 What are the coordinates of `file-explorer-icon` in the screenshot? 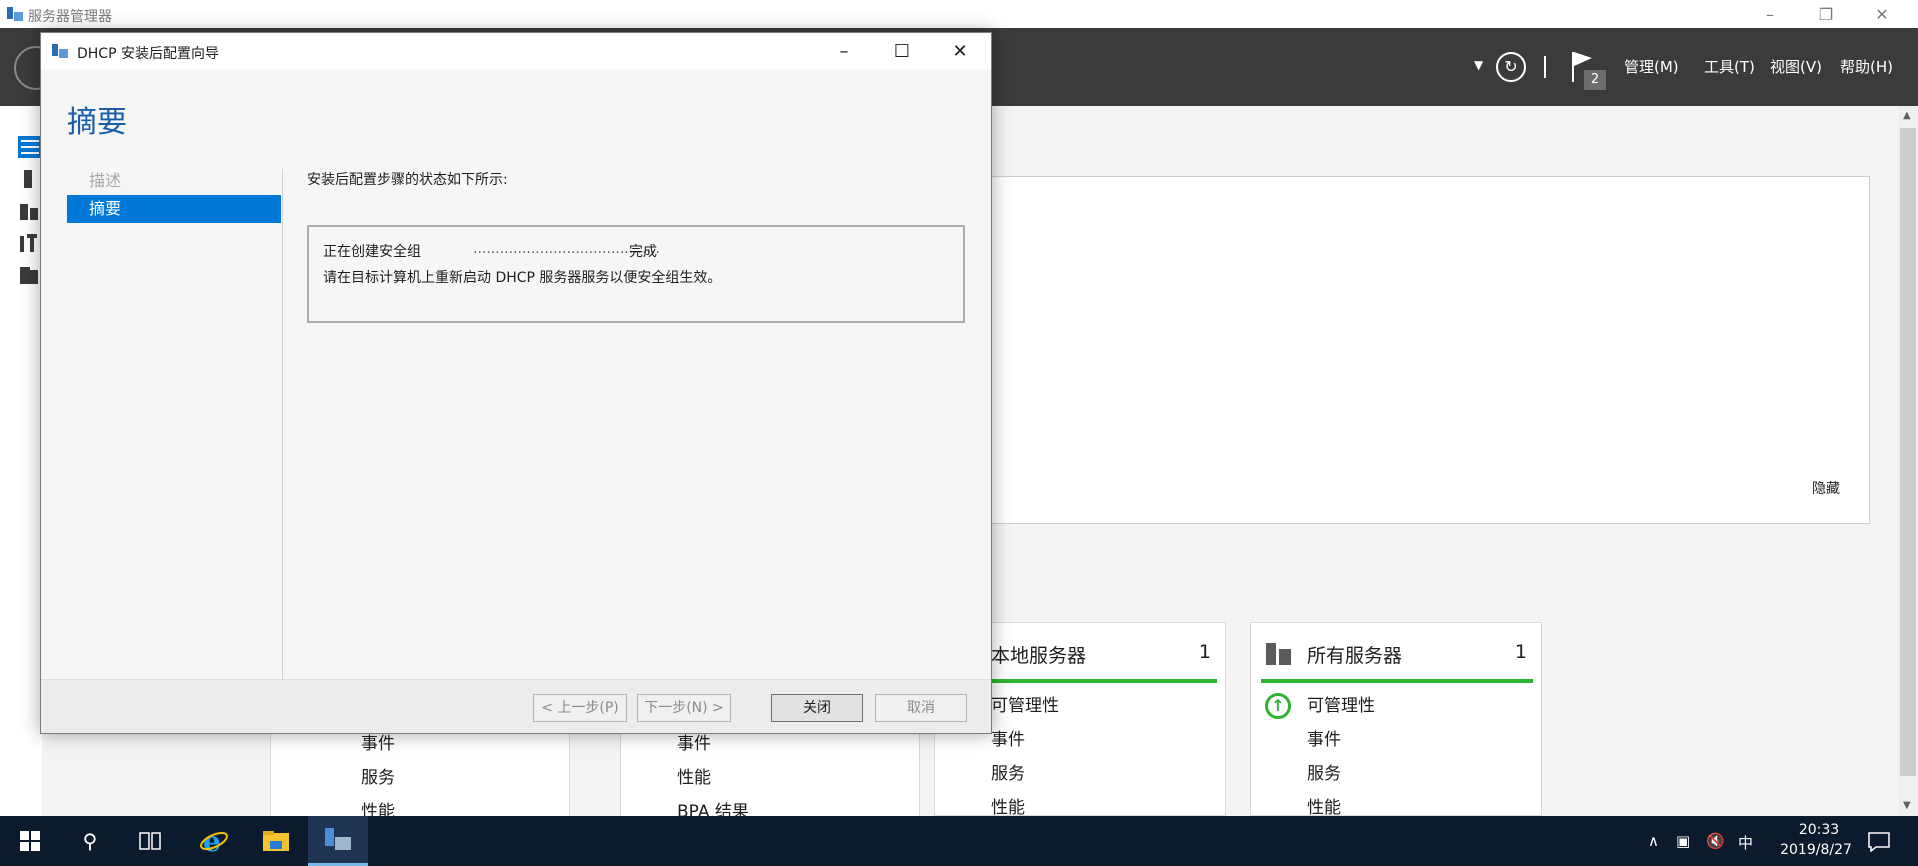 It's located at (276, 841).